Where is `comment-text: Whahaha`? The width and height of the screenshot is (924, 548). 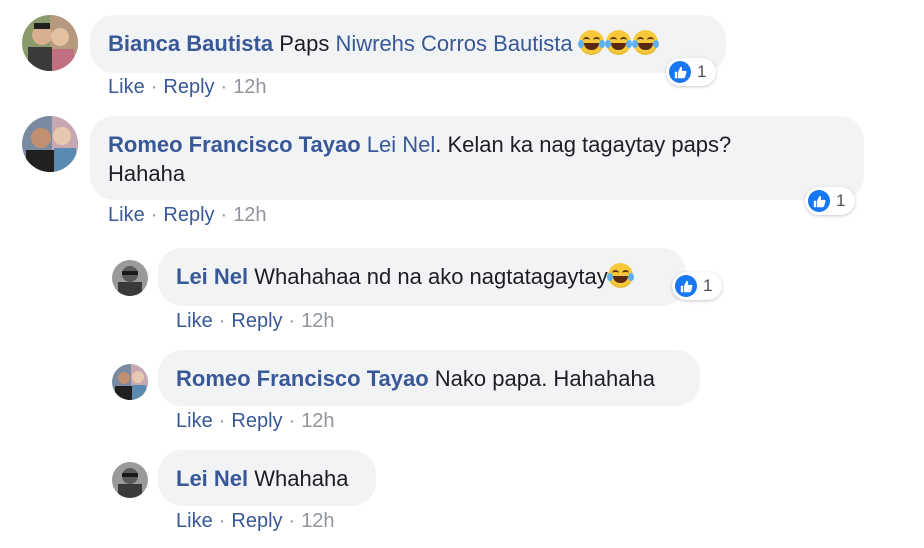
comment-text: Whahaha is located at coordinates (301, 478).